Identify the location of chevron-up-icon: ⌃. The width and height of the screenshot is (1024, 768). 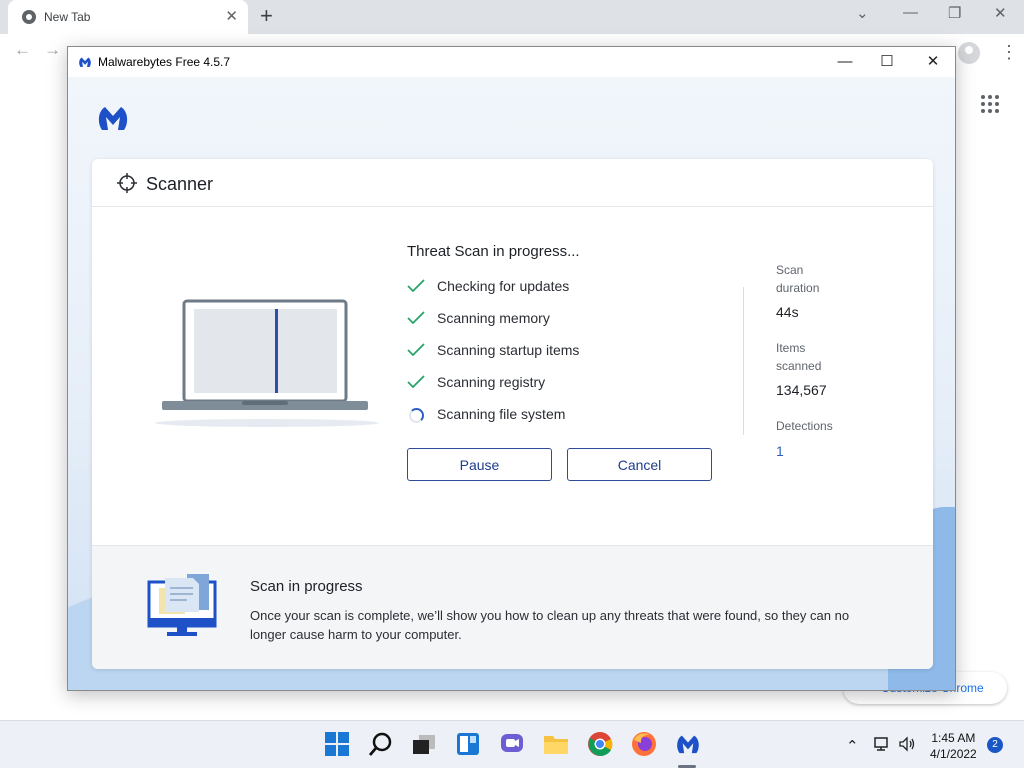
(852, 746).